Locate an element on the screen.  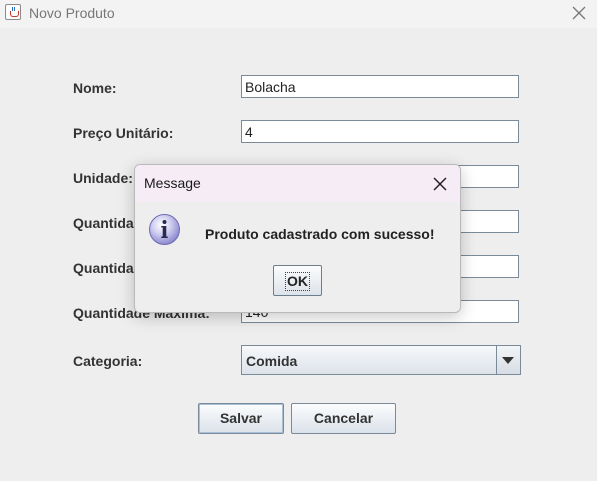
unidade-label: Unidade: is located at coordinates (103, 178).